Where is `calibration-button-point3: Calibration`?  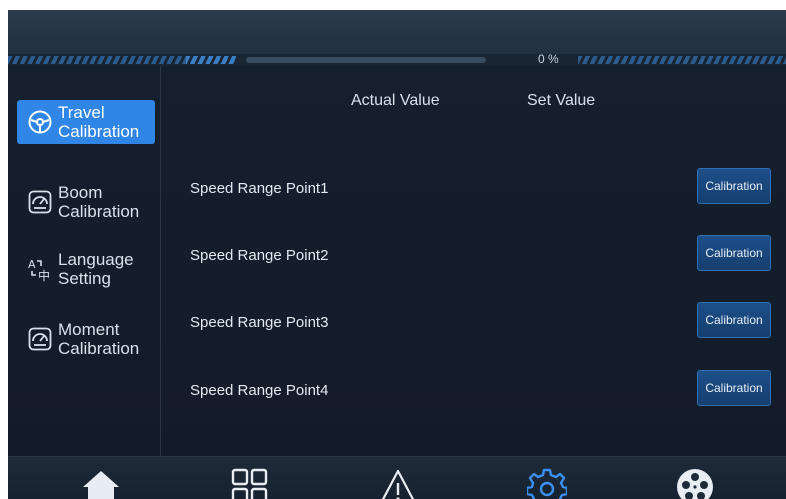 calibration-button-point3: Calibration is located at coordinates (734, 320).